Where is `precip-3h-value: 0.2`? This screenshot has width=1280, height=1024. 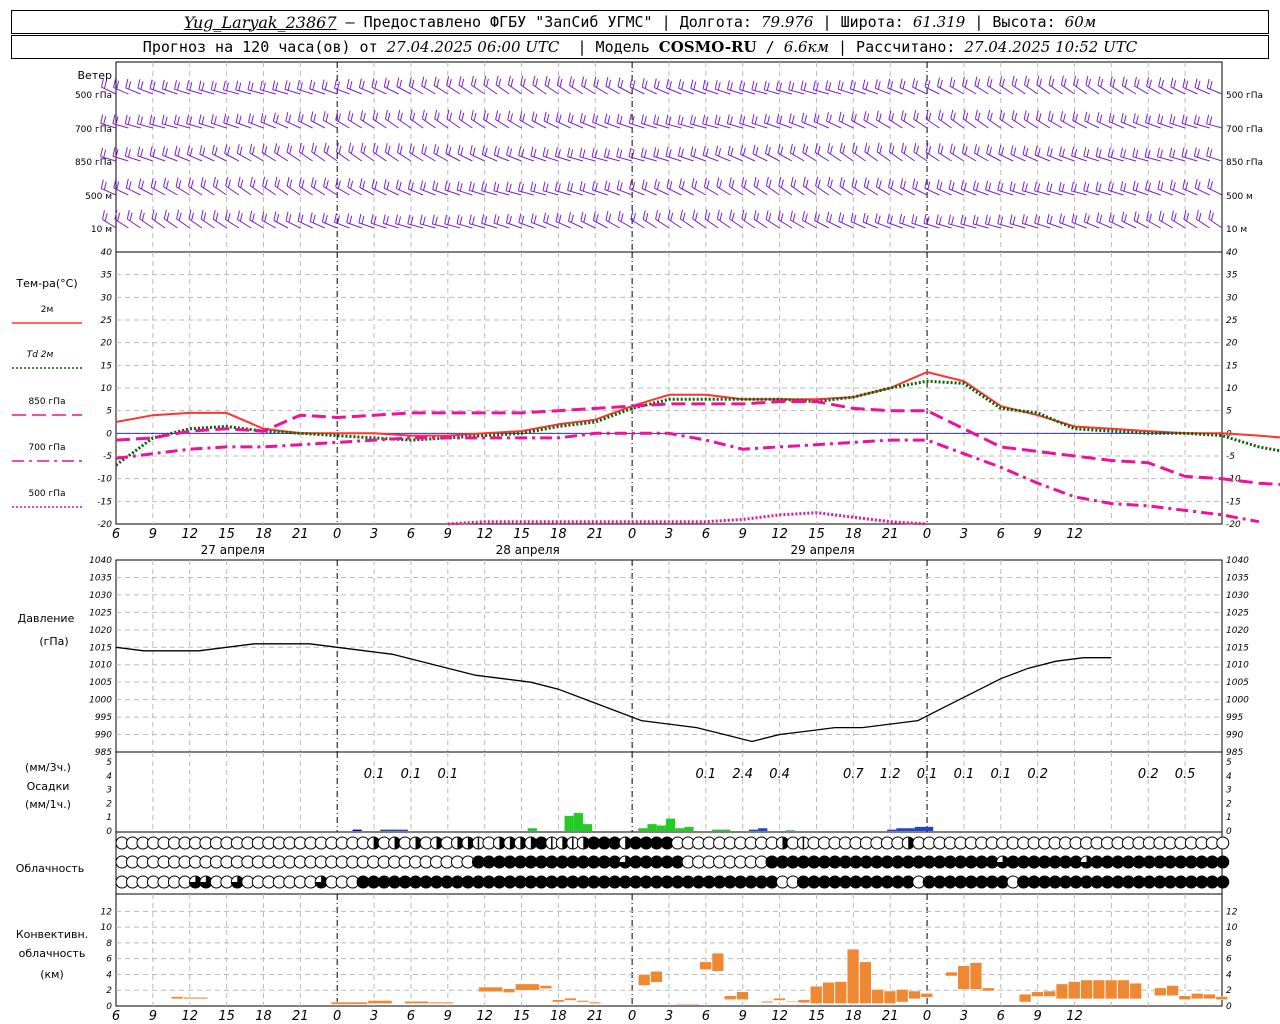 precip-3h-value: 0.2 is located at coordinates (1037, 774).